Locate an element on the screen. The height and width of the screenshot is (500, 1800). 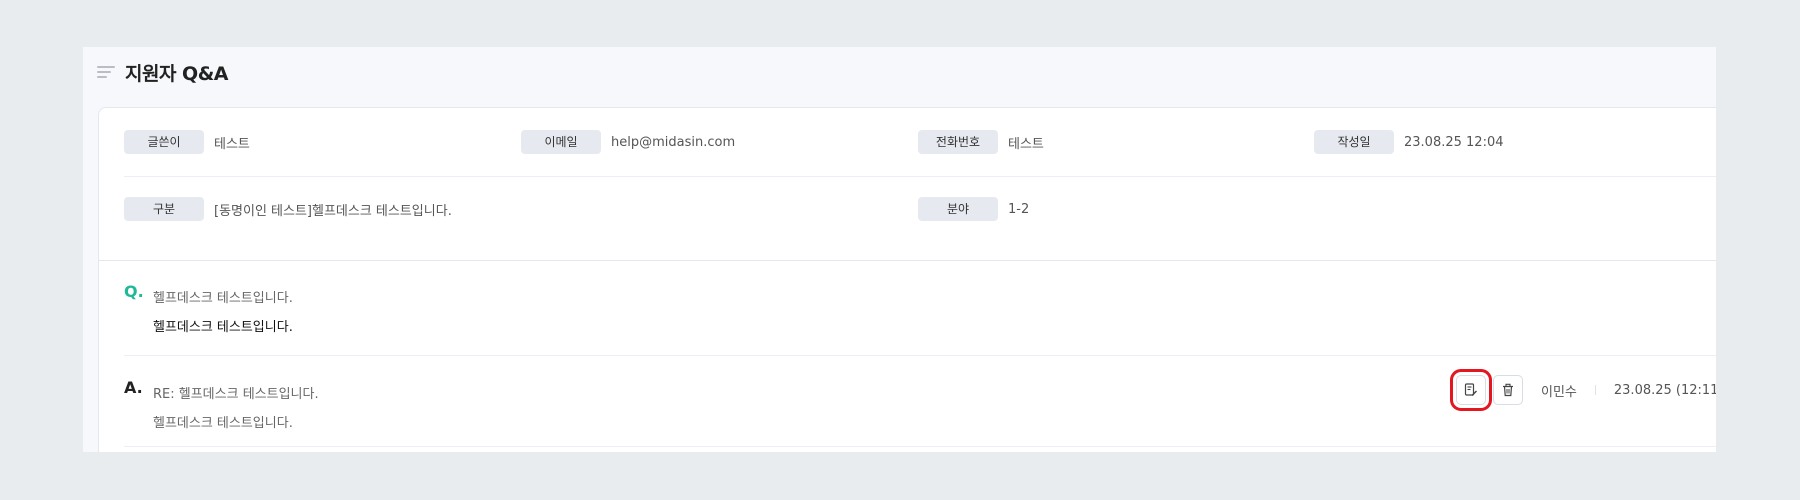
category-value: [동명이인 테스트]헬프데스크 테스트입니다. is located at coordinates (333, 211).